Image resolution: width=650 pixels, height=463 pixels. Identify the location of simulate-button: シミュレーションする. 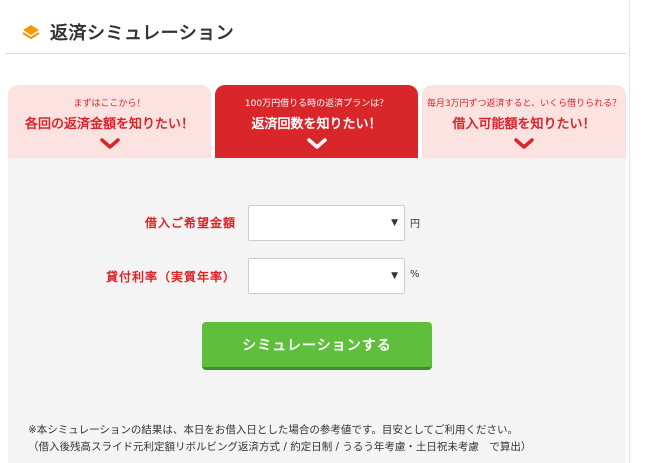
(317, 346).